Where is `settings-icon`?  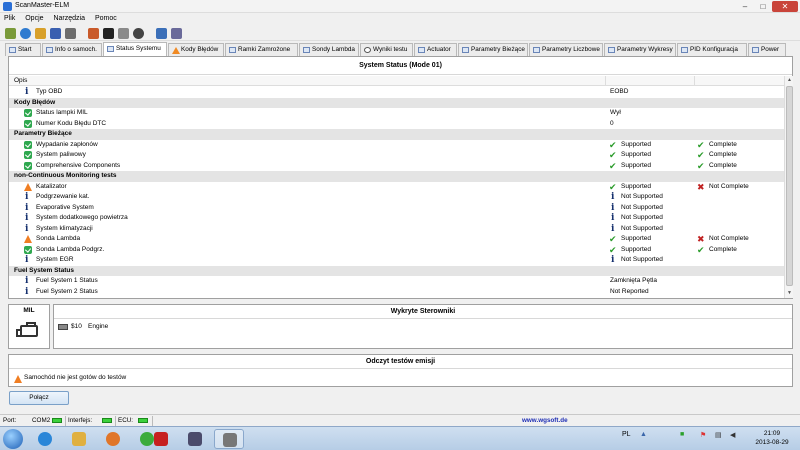
settings-icon is located at coordinates (138, 33).